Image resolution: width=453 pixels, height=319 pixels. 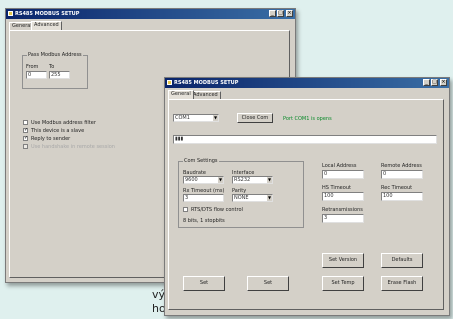 I want to click on port-status-text: Port COM1 is opens, so click(x=307, y=119).